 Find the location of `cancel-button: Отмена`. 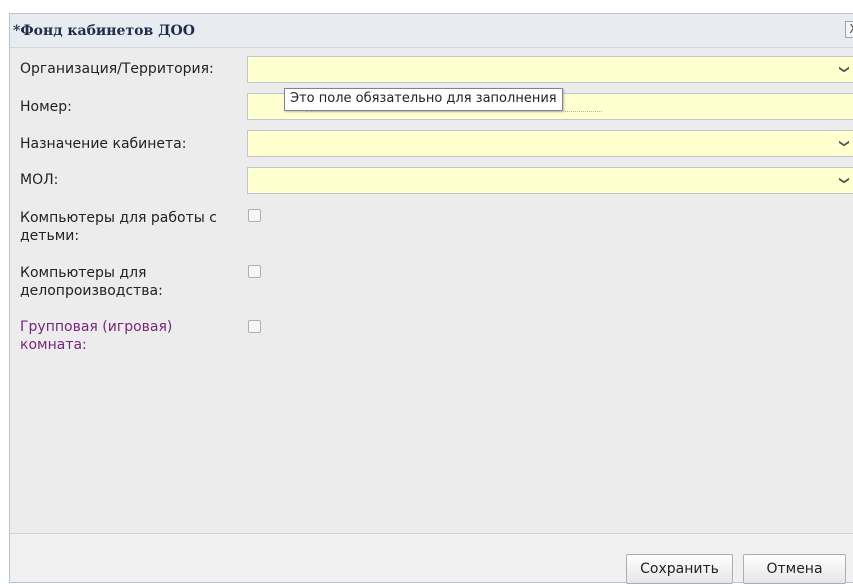

cancel-button: Отмена is located at coordinates (794, 569).